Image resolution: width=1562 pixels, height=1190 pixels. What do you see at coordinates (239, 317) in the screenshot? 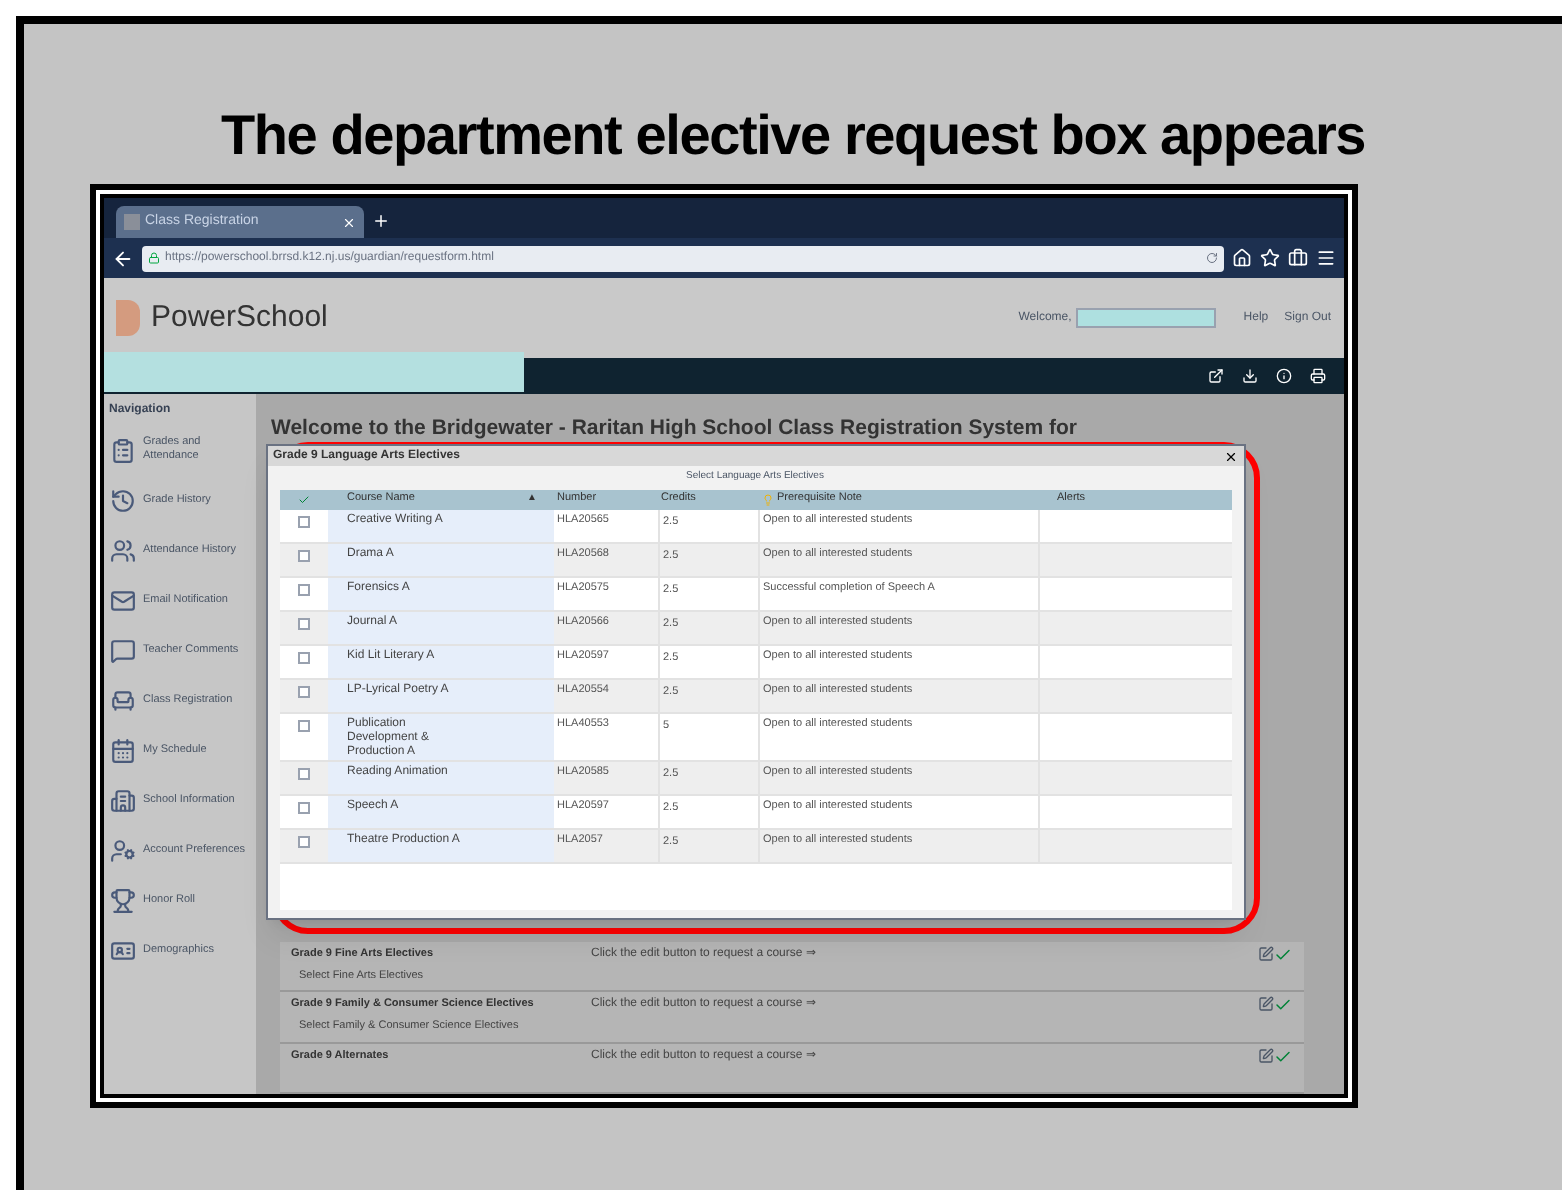
I see `logo-text: PowerSchool` at bounding box center [239, 317].